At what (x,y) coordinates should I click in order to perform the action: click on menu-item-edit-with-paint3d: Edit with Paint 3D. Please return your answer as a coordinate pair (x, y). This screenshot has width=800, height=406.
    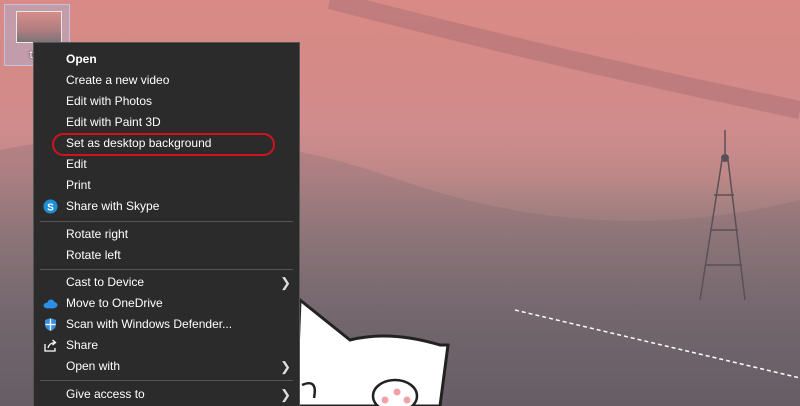
    Looking at the image, I should click on (166, 122).